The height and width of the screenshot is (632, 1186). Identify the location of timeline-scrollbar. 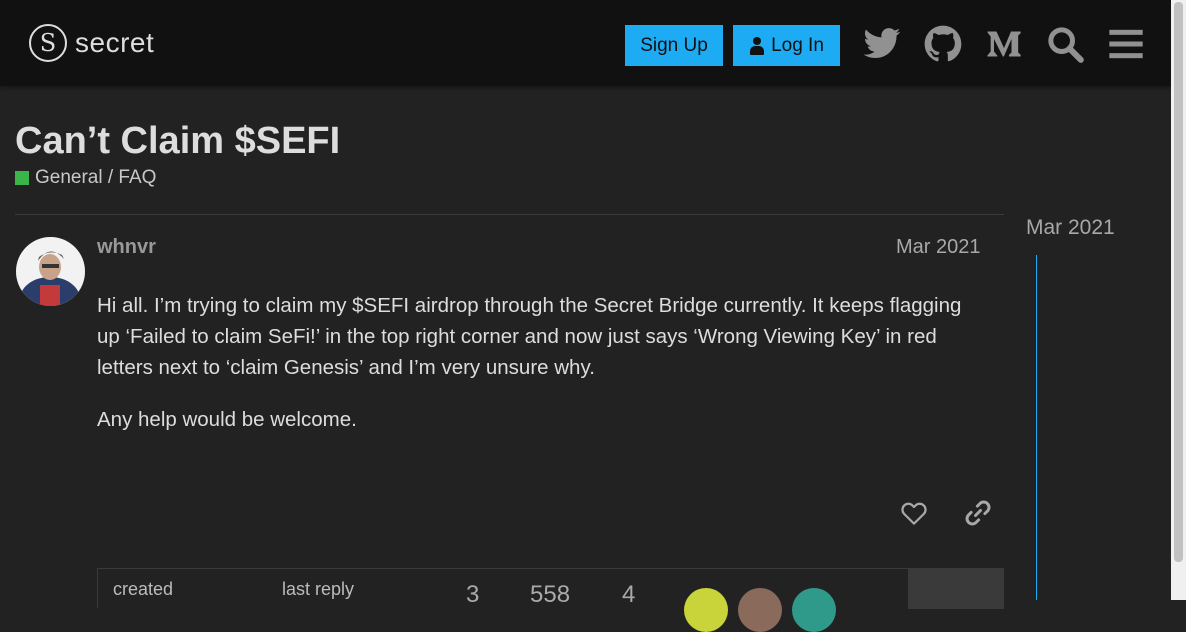
(1036, 427).